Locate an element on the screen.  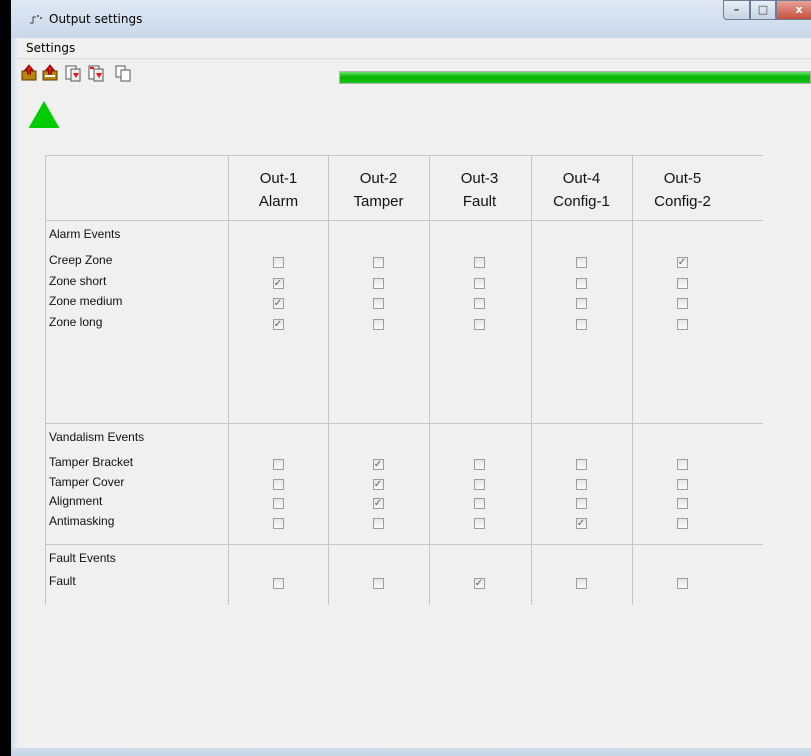
checkbox-out-4: ✓ is located at coordinates (581, 523).